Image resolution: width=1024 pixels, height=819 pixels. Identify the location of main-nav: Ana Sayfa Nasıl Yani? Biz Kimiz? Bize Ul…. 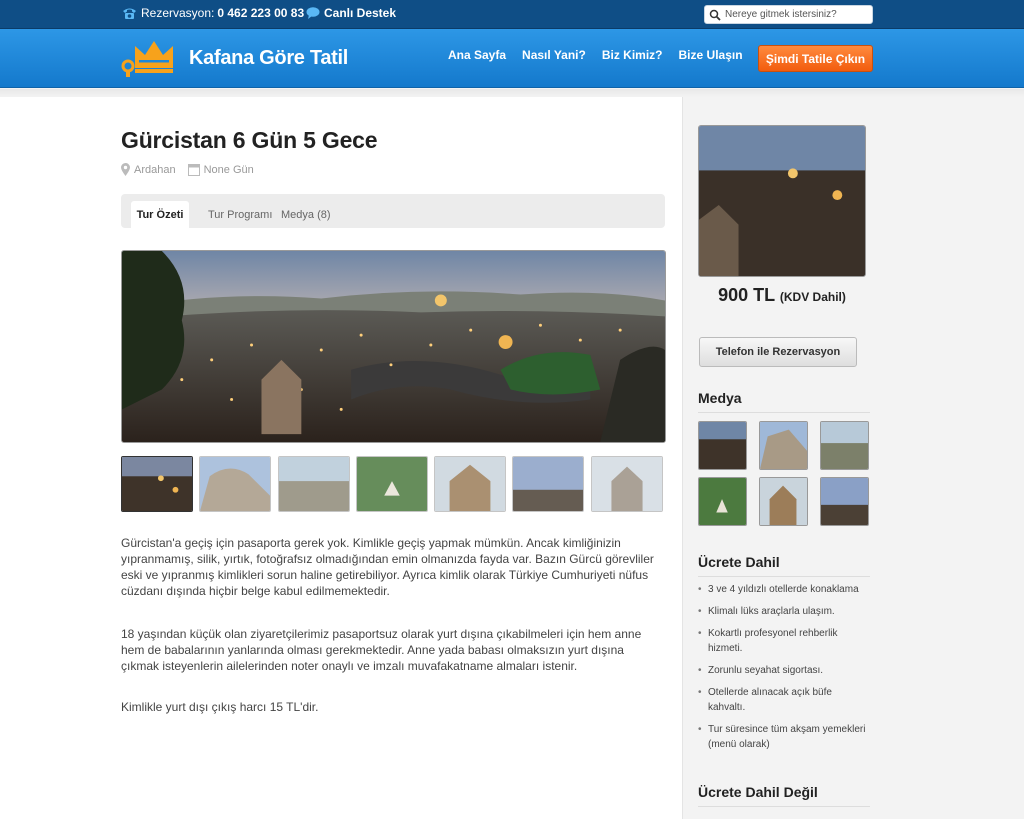
(595, 55).